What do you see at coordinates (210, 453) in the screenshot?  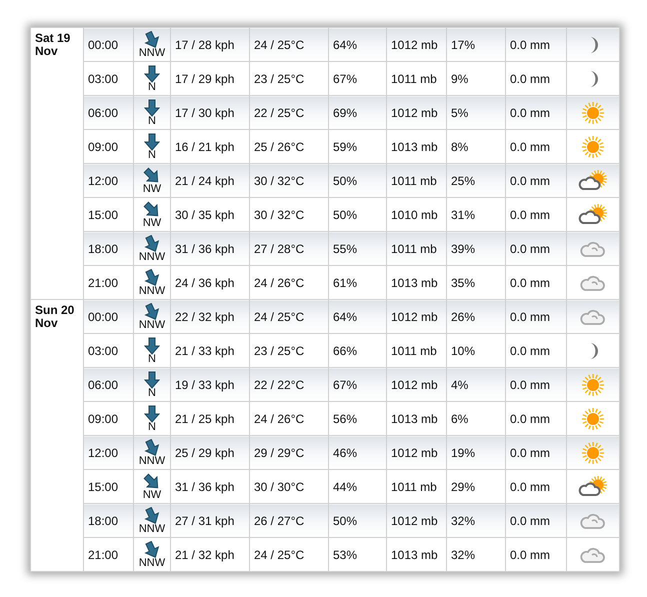 I see `wind-speed-cell: 25 / 29 kph` at bounding box center [210, 453].